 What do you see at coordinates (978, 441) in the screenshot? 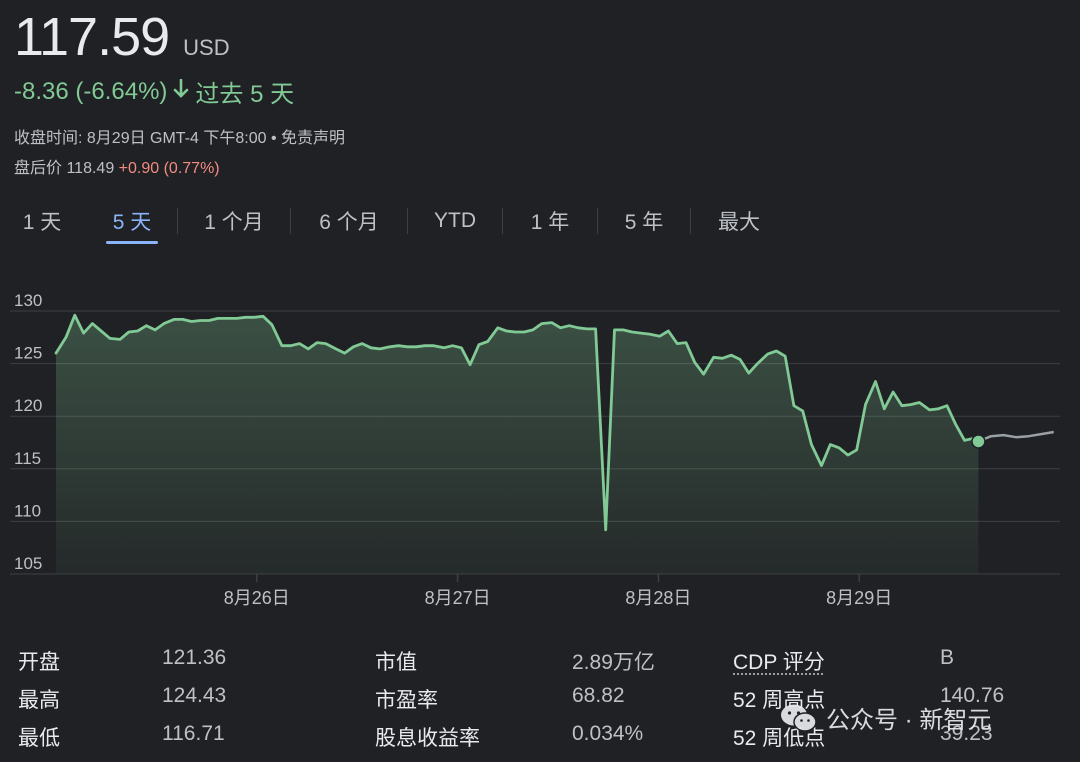
I see `current-price-marker` at bounding box center [978, 441].